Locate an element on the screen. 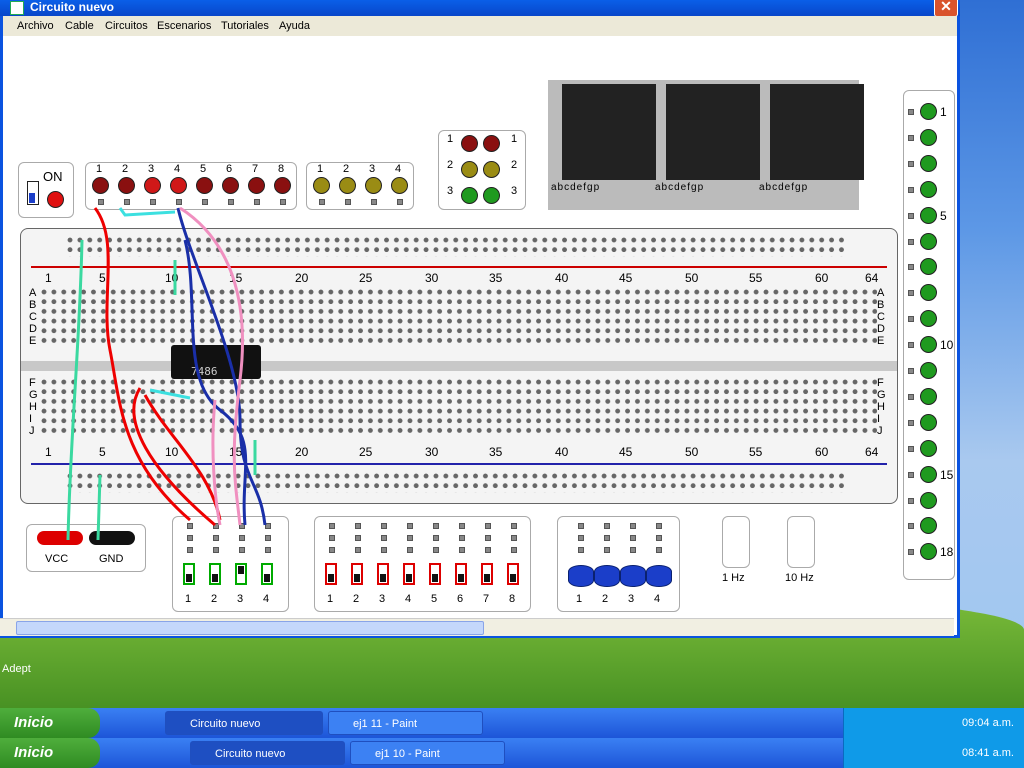  clock-top: 09:04 a.m. is located at coordinates (988, 723).